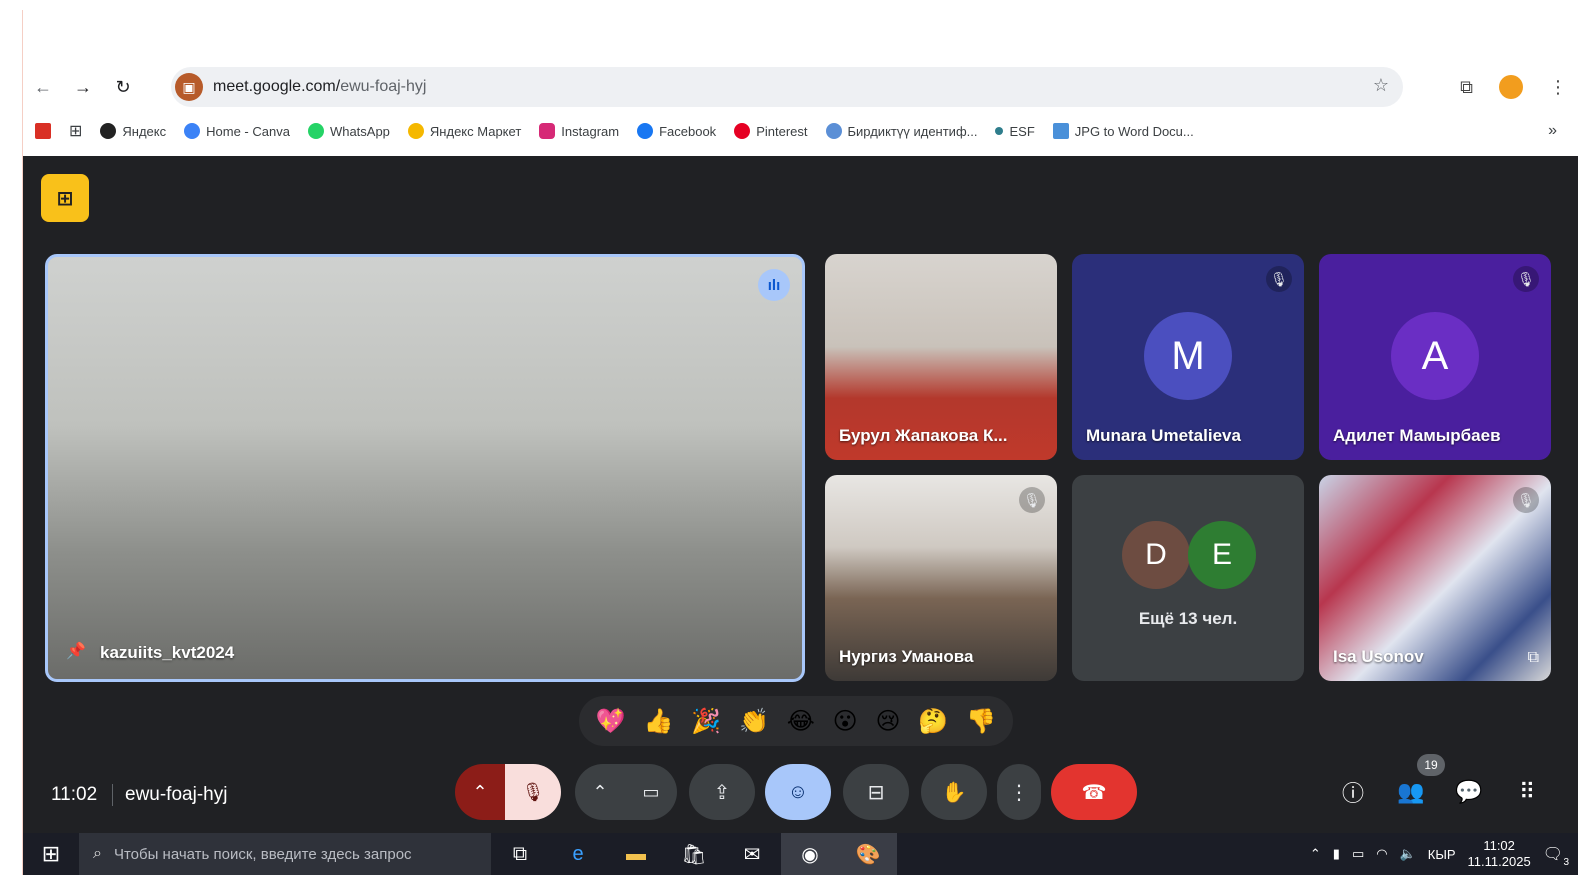 This screenshot has height=875, width=1578. I want to click on avatar: A, so click(1435, 356).